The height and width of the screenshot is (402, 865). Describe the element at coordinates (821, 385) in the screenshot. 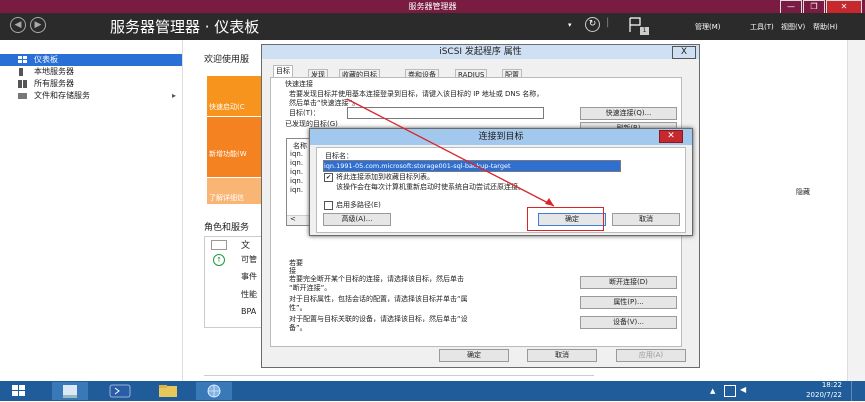

I see `clock-time: 18:22` at that location.